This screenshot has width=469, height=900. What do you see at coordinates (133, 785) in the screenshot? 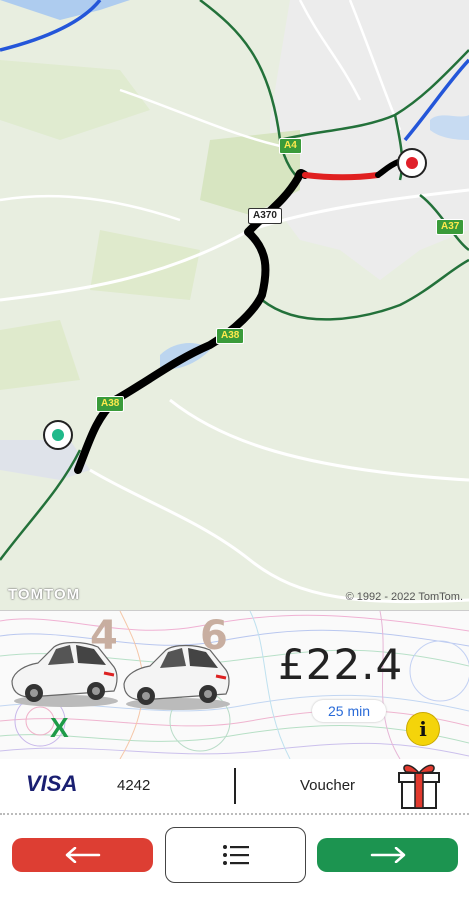
I see `card-last4: 4242` at bounding box center [133, 785].